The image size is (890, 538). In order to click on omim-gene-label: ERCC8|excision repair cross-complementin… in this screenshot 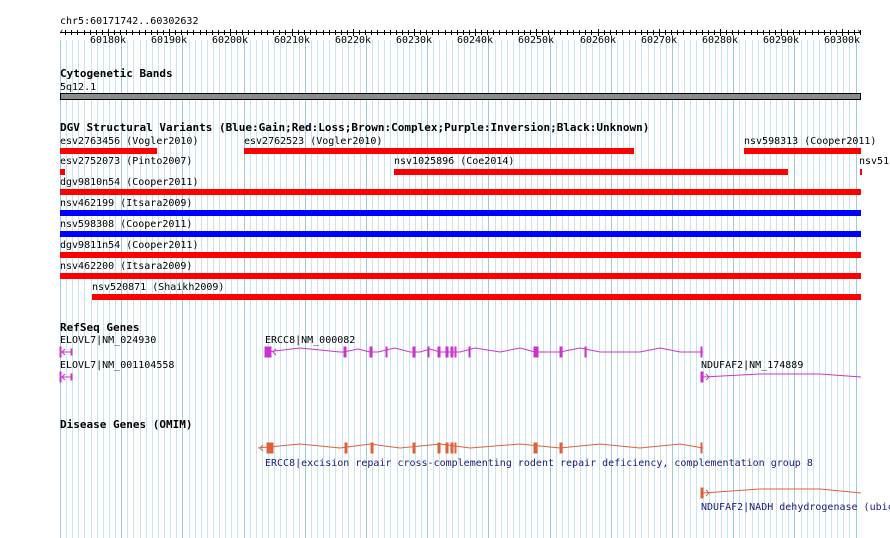, I will do `click(539, 463)`.